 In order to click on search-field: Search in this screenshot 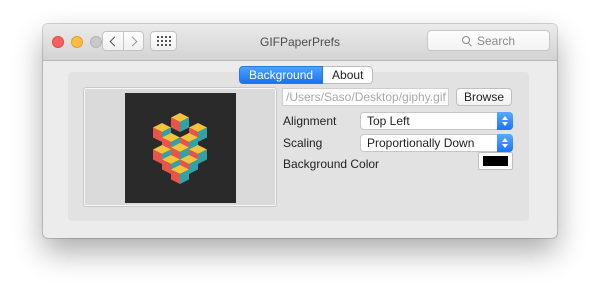, I will do `click(488, 40)`.